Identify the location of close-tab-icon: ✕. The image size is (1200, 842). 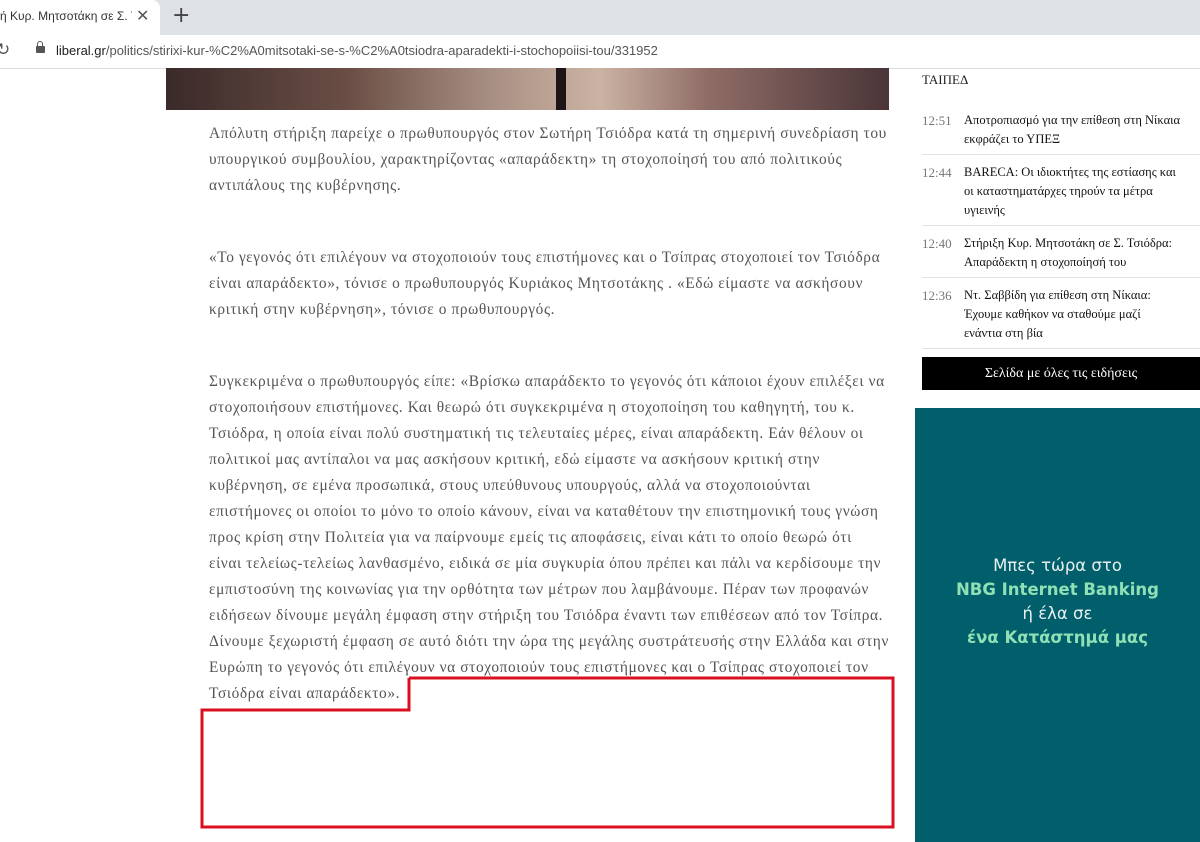
(142, 15).